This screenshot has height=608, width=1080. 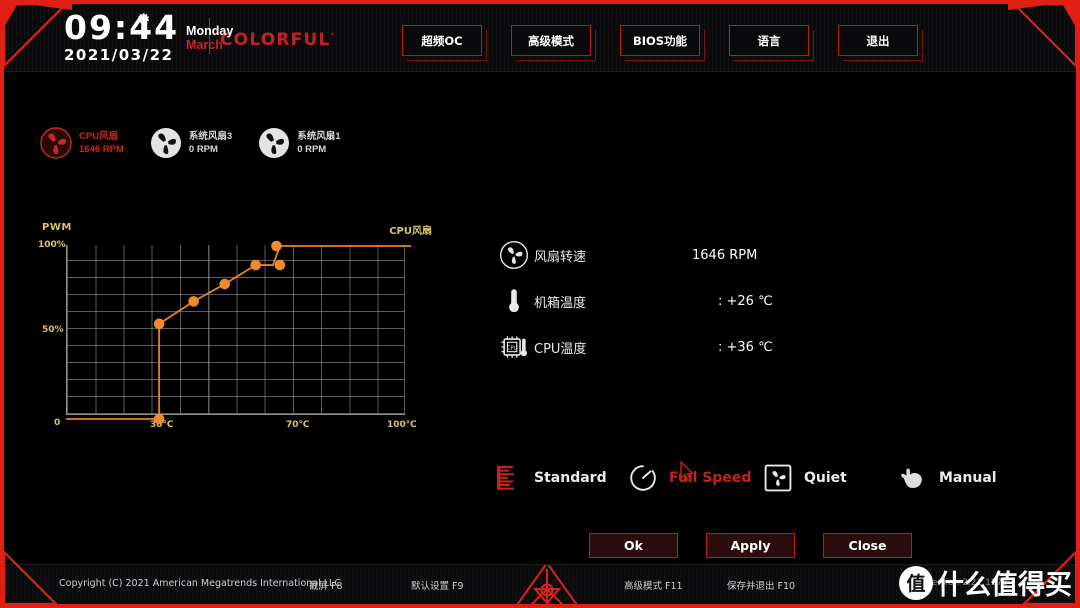 I want to click on clock-day-of-week: Monday, so click(x=210, y=31).